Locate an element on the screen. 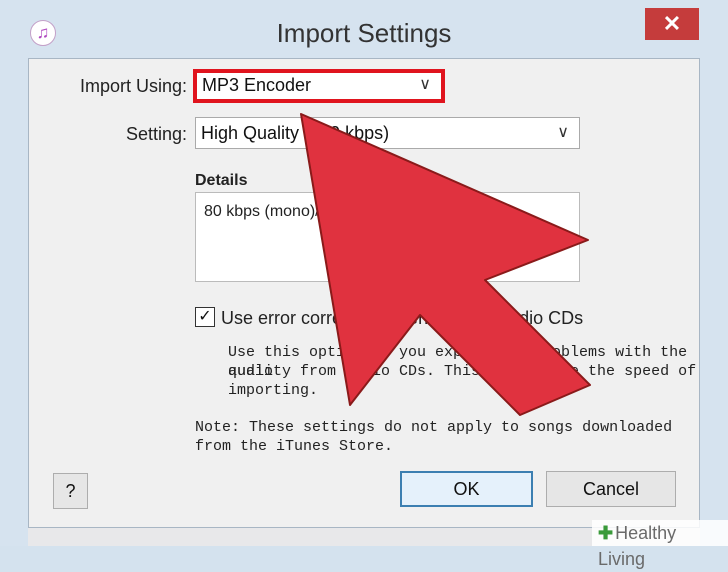 The image size is (728, 572). leaf-icon: ✚ is located at coordinates (606, 533).